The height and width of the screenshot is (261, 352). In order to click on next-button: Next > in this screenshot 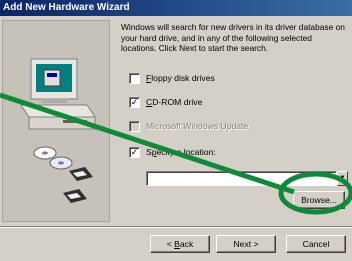, I will do `click(246, 244)`.